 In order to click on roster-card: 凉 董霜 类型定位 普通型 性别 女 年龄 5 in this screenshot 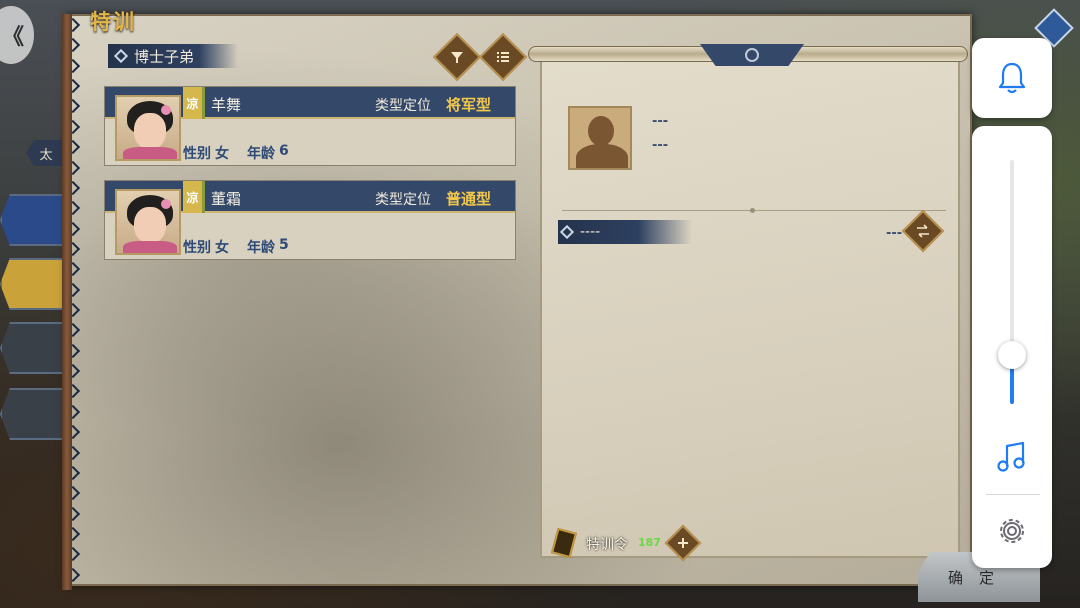, I will do `click(310, 220)`.